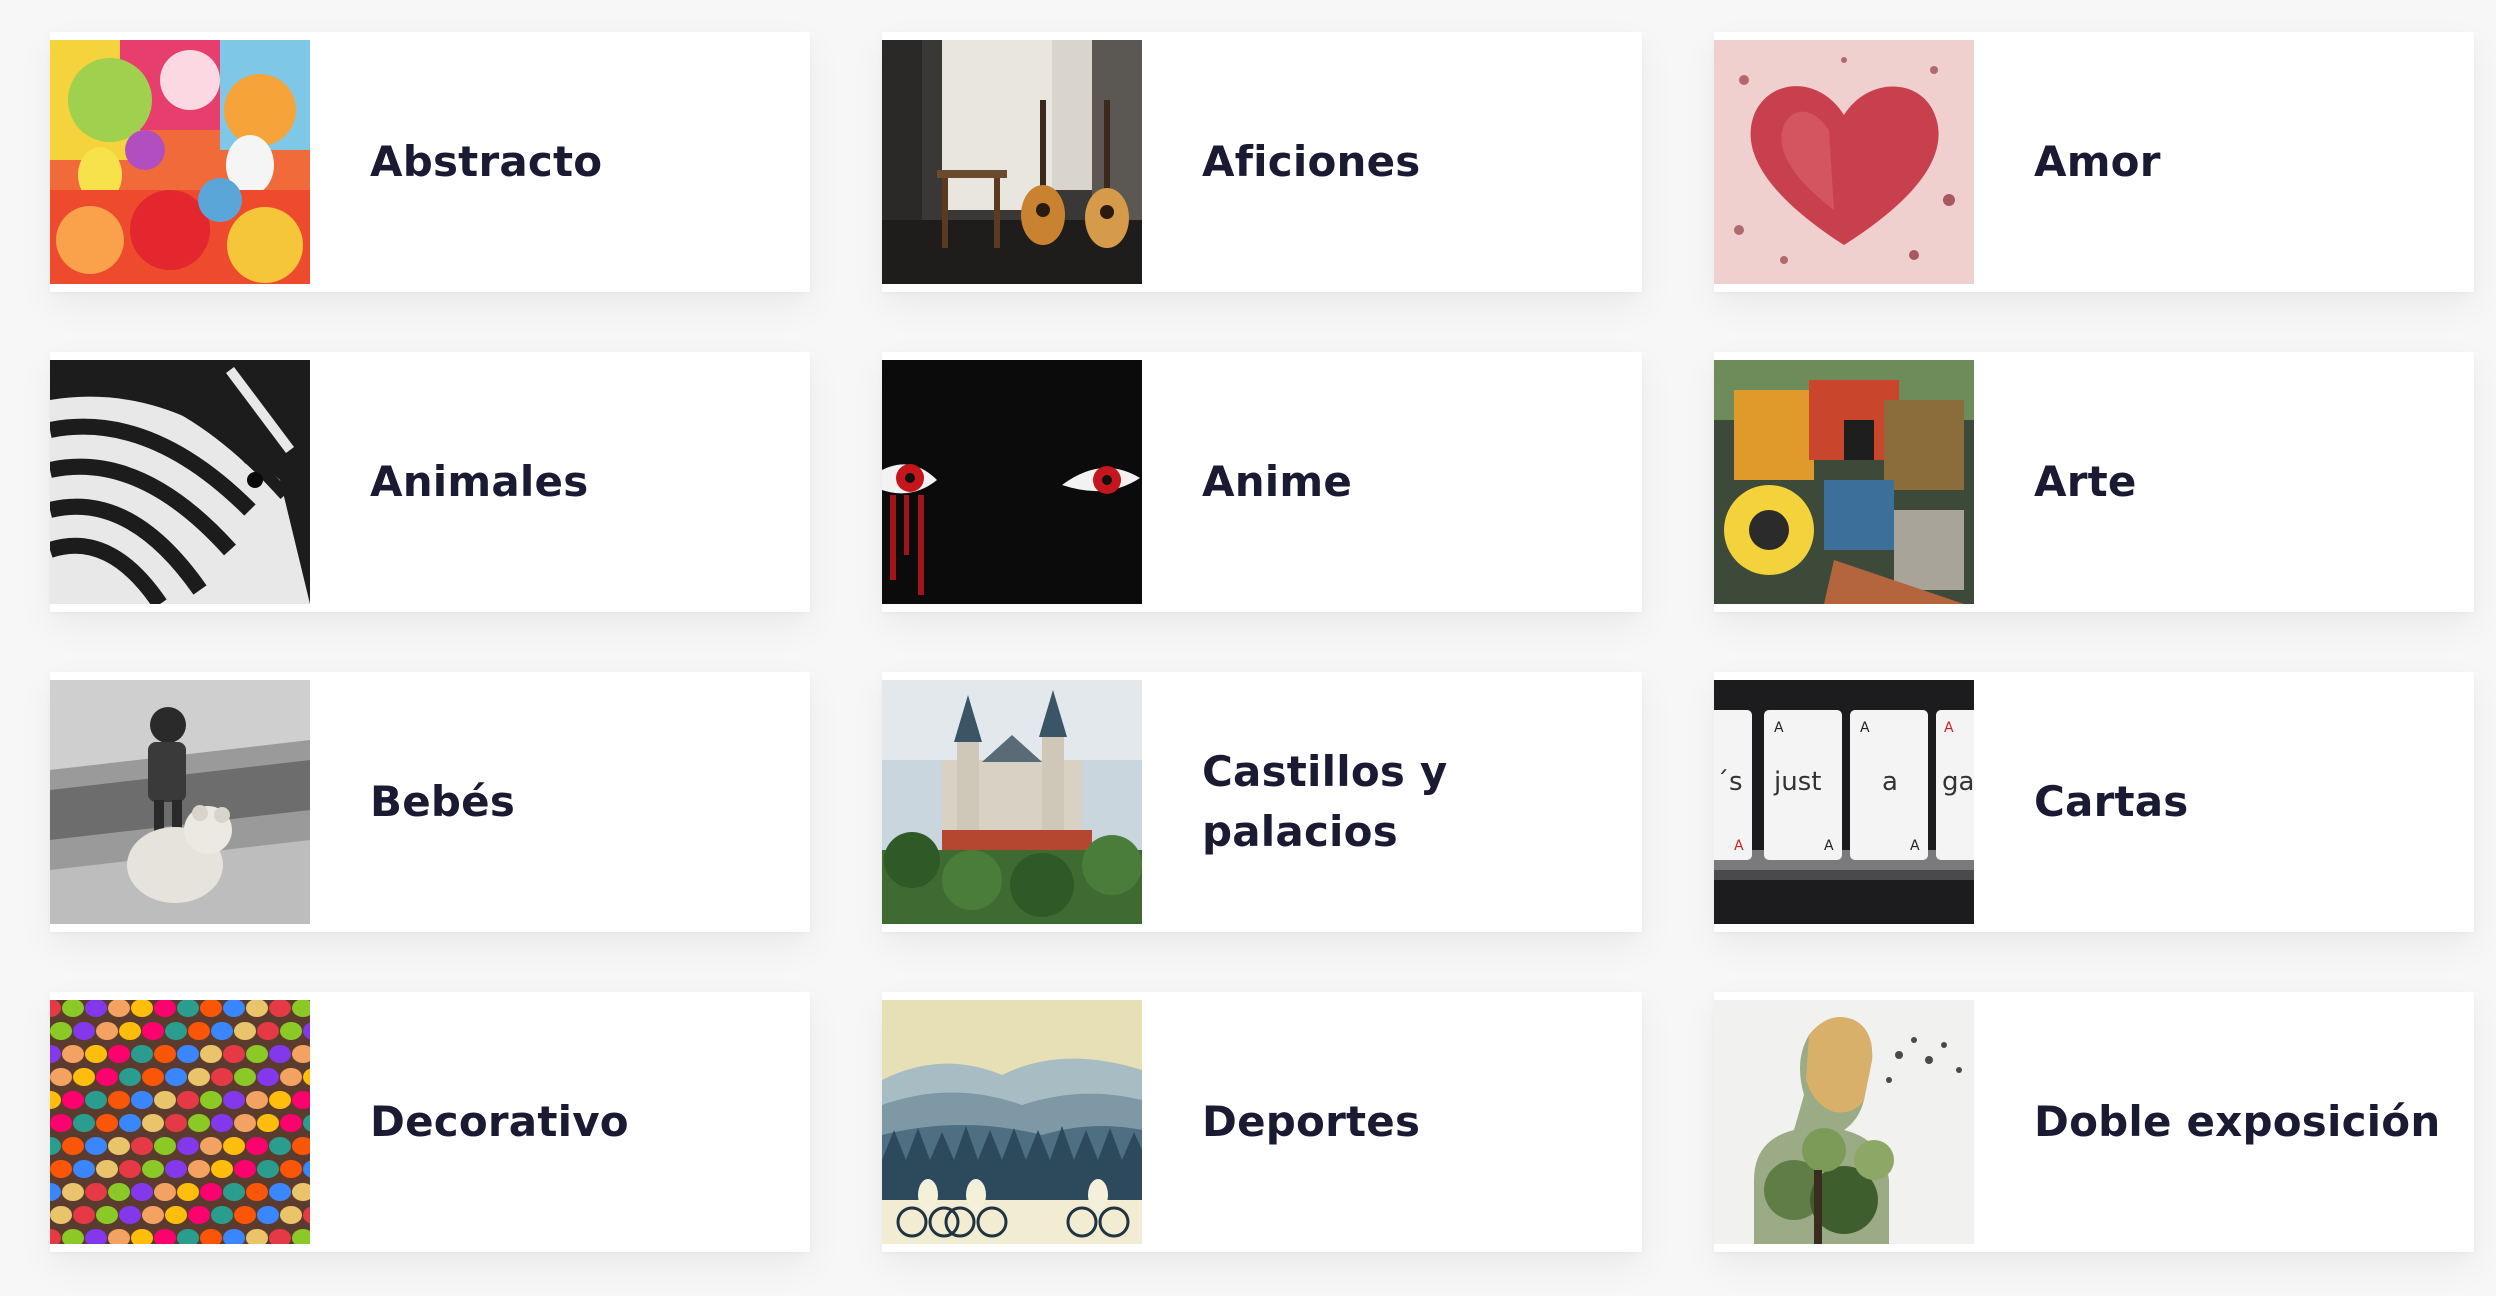 The width and height of the screenshot is (2496, 1296). I want to click on anime-eyes-thumbnail, so click(1012, 482).